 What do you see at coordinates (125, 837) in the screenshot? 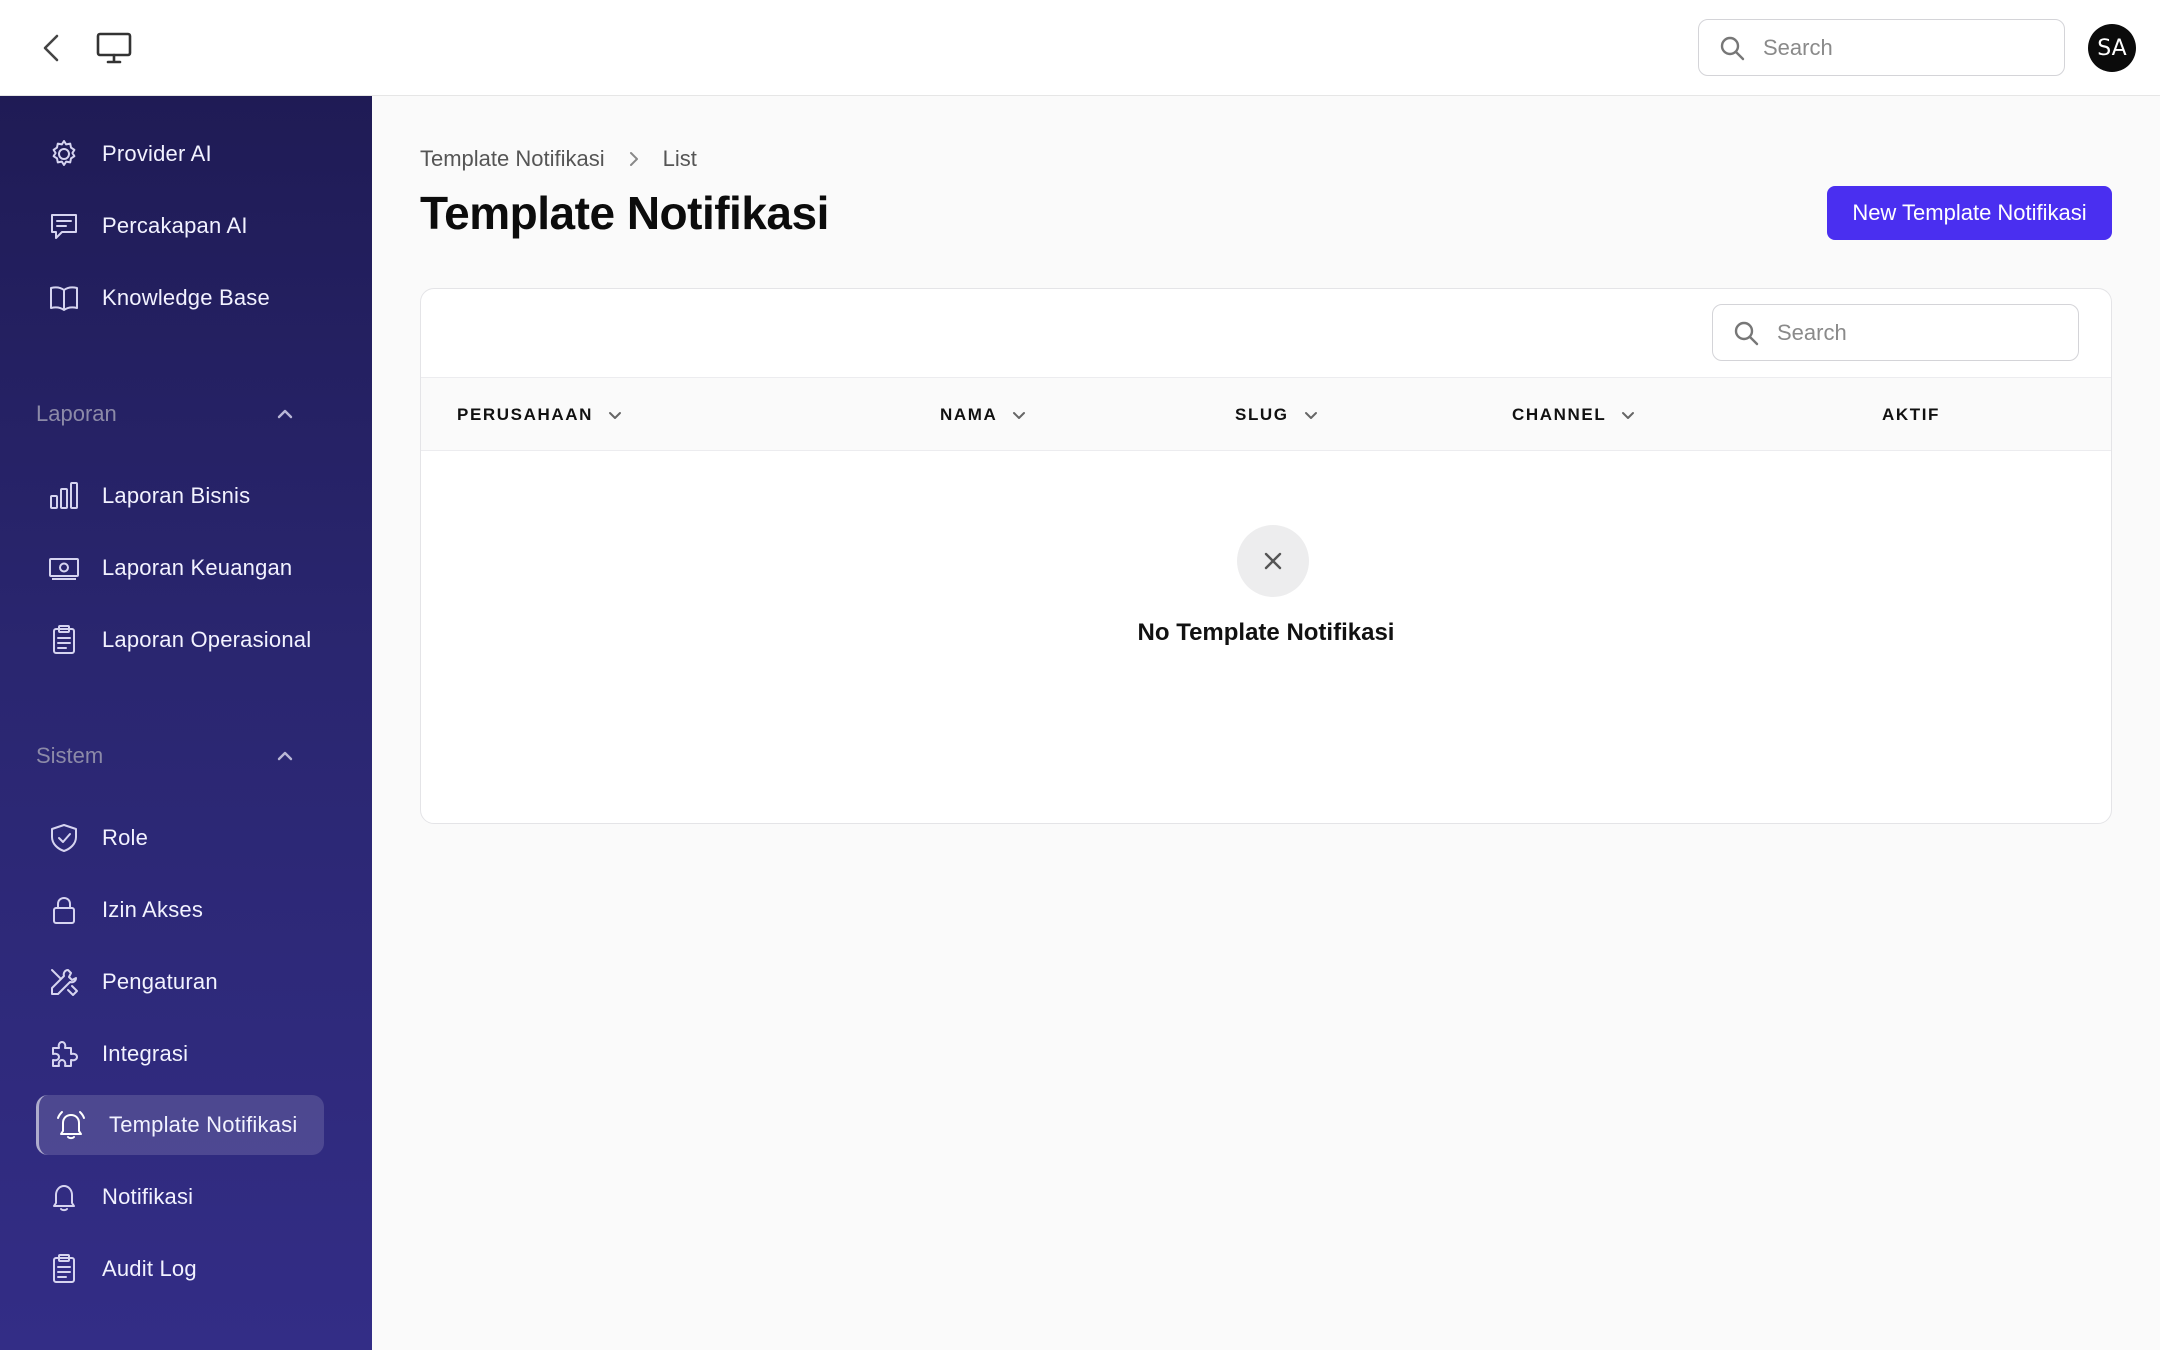
I see `sidebar-item-label: Role` at bounding box center [125, 837].